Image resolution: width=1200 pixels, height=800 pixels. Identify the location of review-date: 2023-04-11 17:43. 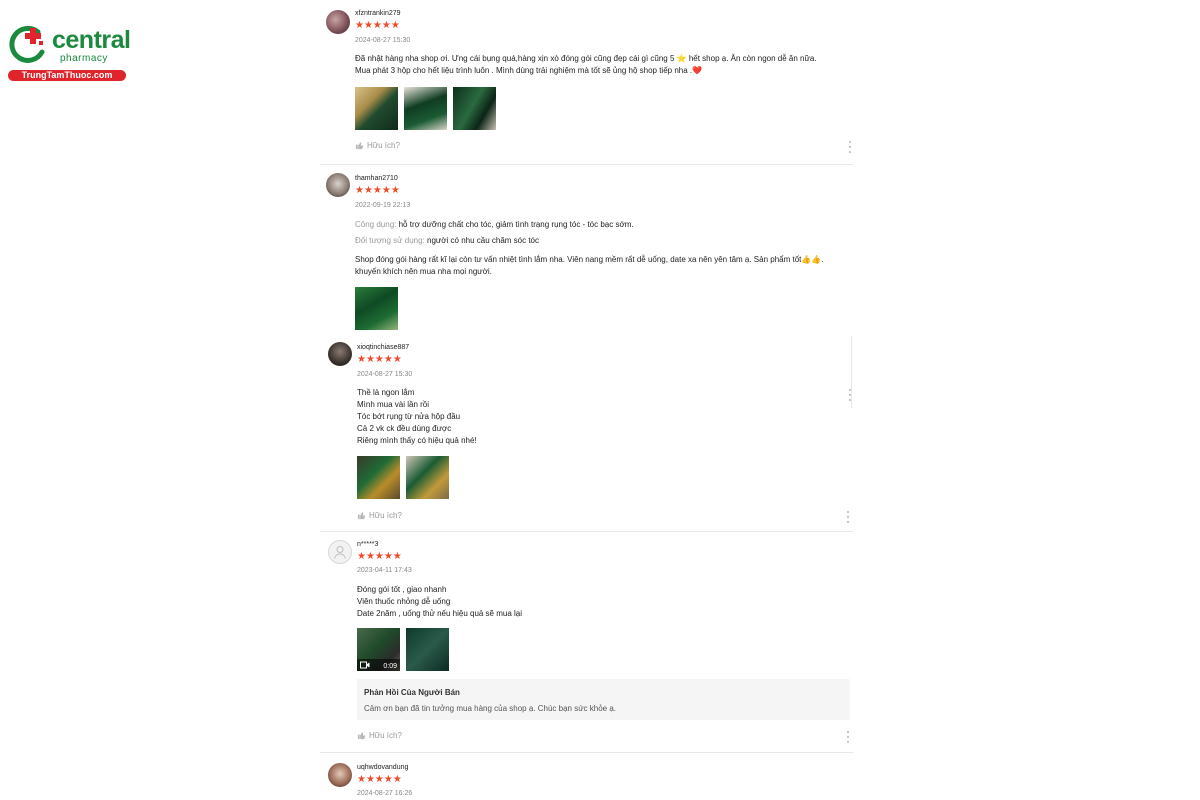
(384, 570).